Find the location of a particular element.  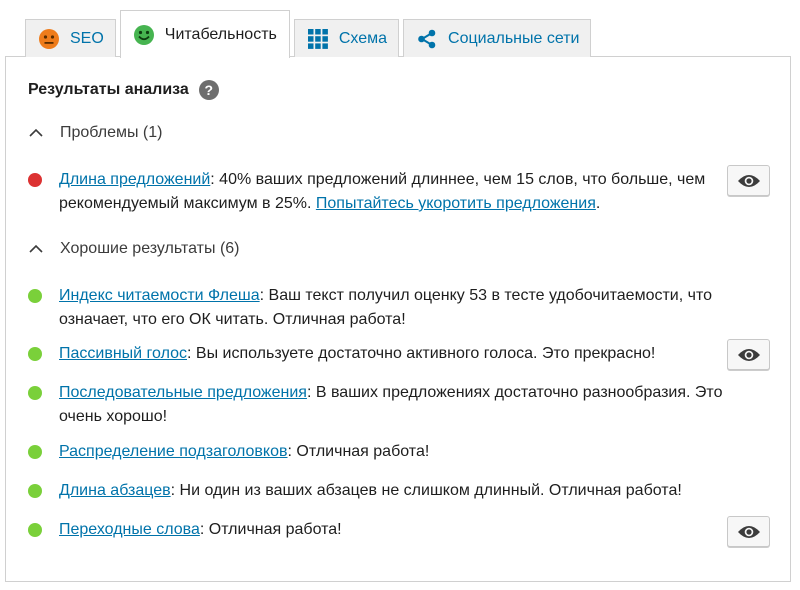

shorten-sentences-link: Попытайтесь укоротить предложения is located at coordinates (456, 203).